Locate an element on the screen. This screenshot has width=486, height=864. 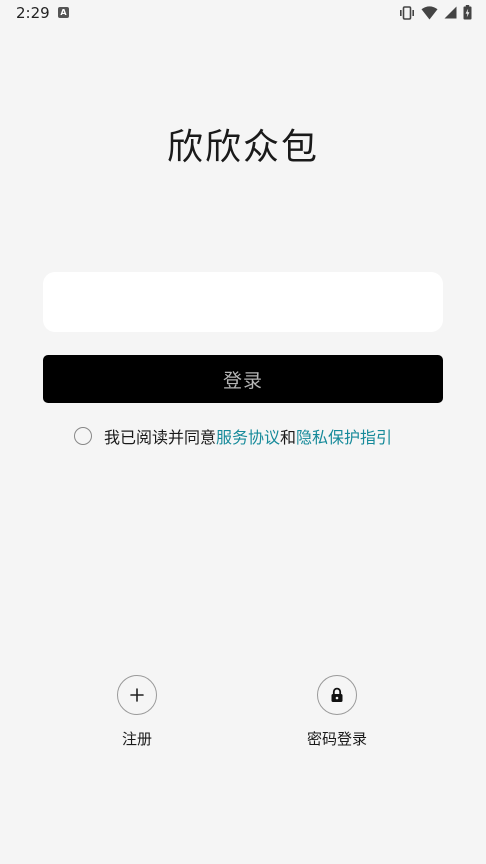
lock-icon is located at coordinates (337, 695).